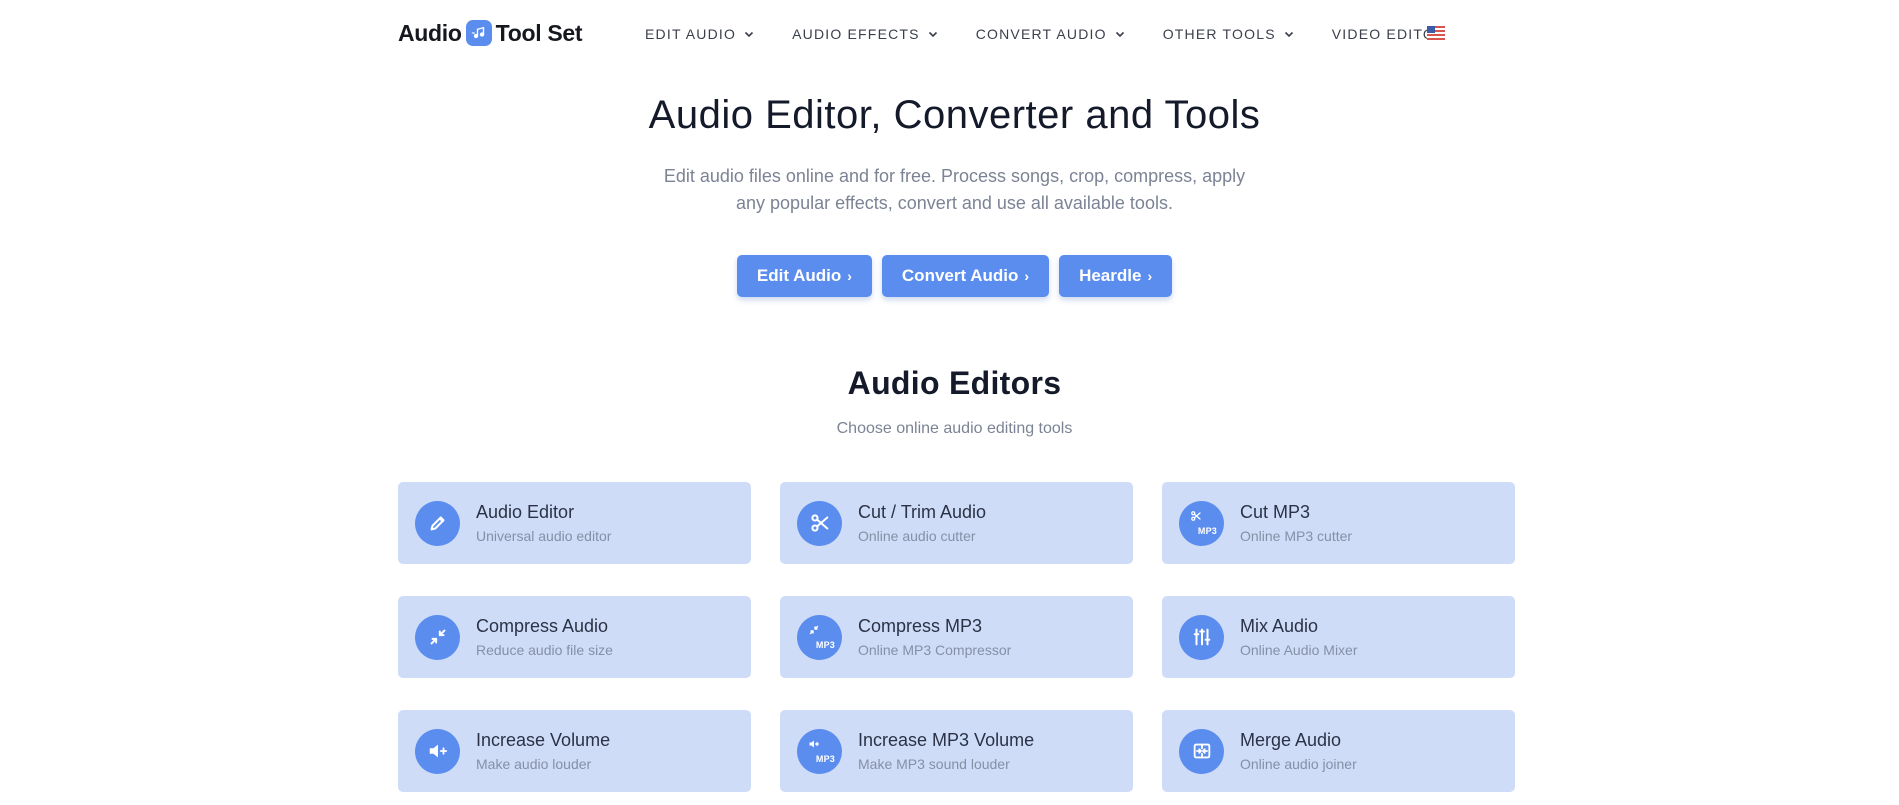 The height and width of the screenshot is (805, 1899). Describe the element at coordinates (1299, 650) in the screenshot. I see `tool-description: Online Audio Mixer` at that location.